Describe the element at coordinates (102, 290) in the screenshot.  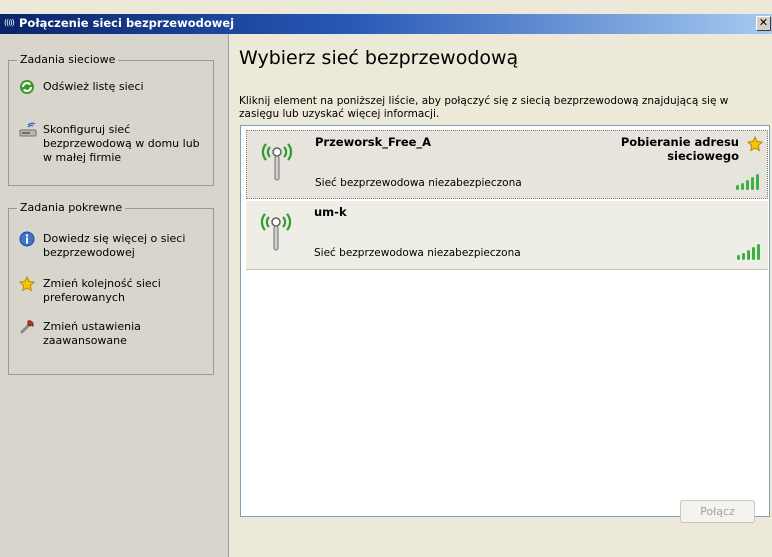
I see `task-preferred-order-label: Zmień kolejność sieci preferowanych` at that location.